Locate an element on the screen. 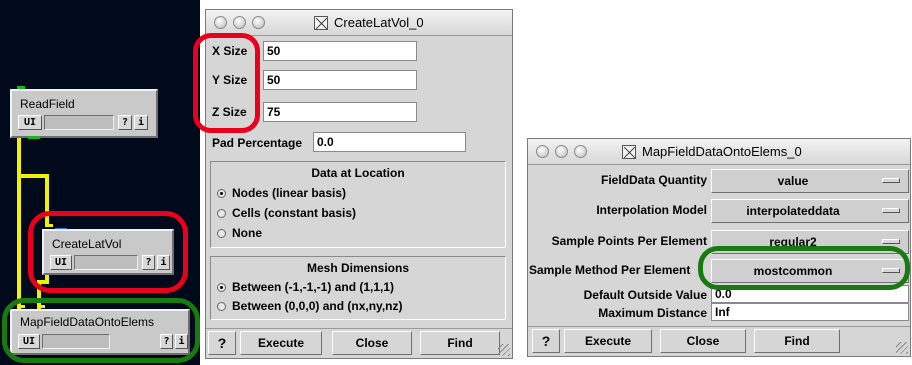 The width and height of the screenshot is (912, 365). sample-points-label: Sample Points Per Element is located at coordinates (629, 241).